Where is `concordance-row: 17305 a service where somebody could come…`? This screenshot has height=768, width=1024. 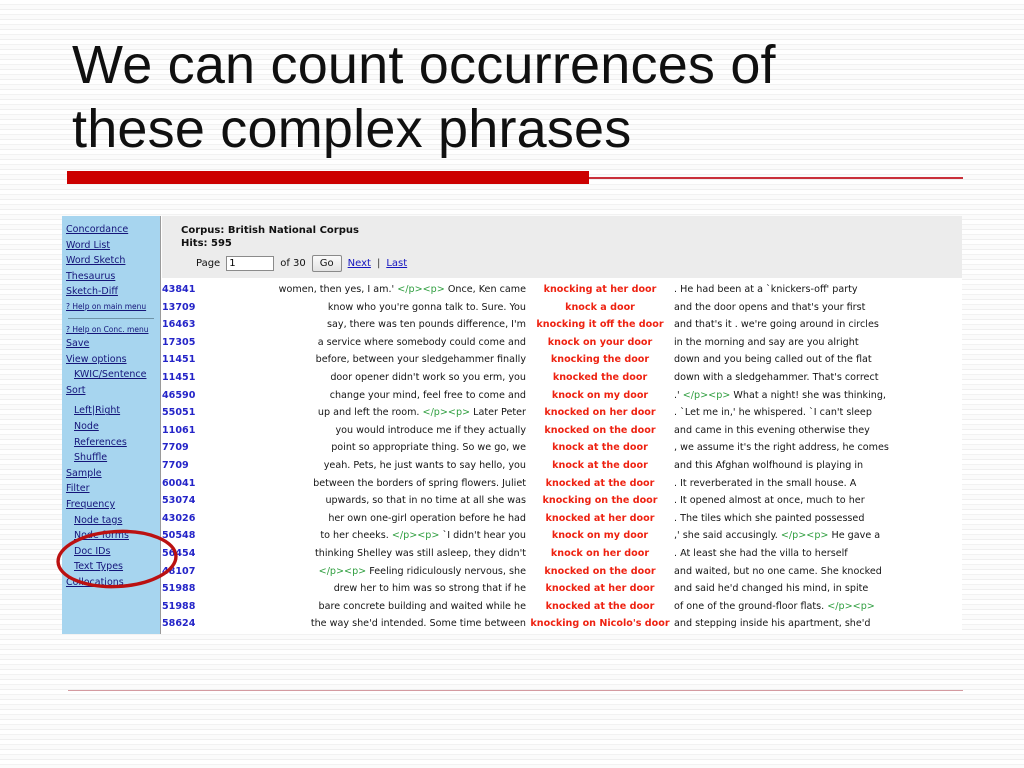 concordance-row: 17305 a service where somebody could come… is located at coordinates (562, 343).